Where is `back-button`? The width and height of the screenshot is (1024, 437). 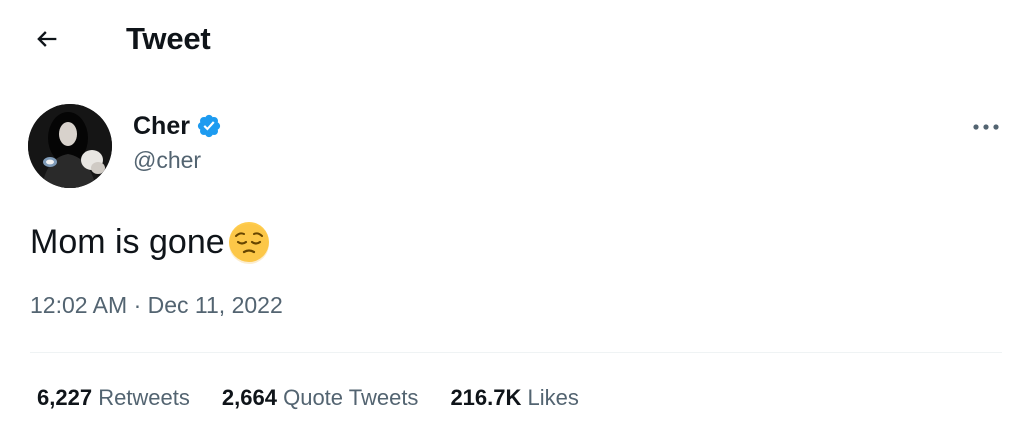
back-button is located at coordinates (47, 39).